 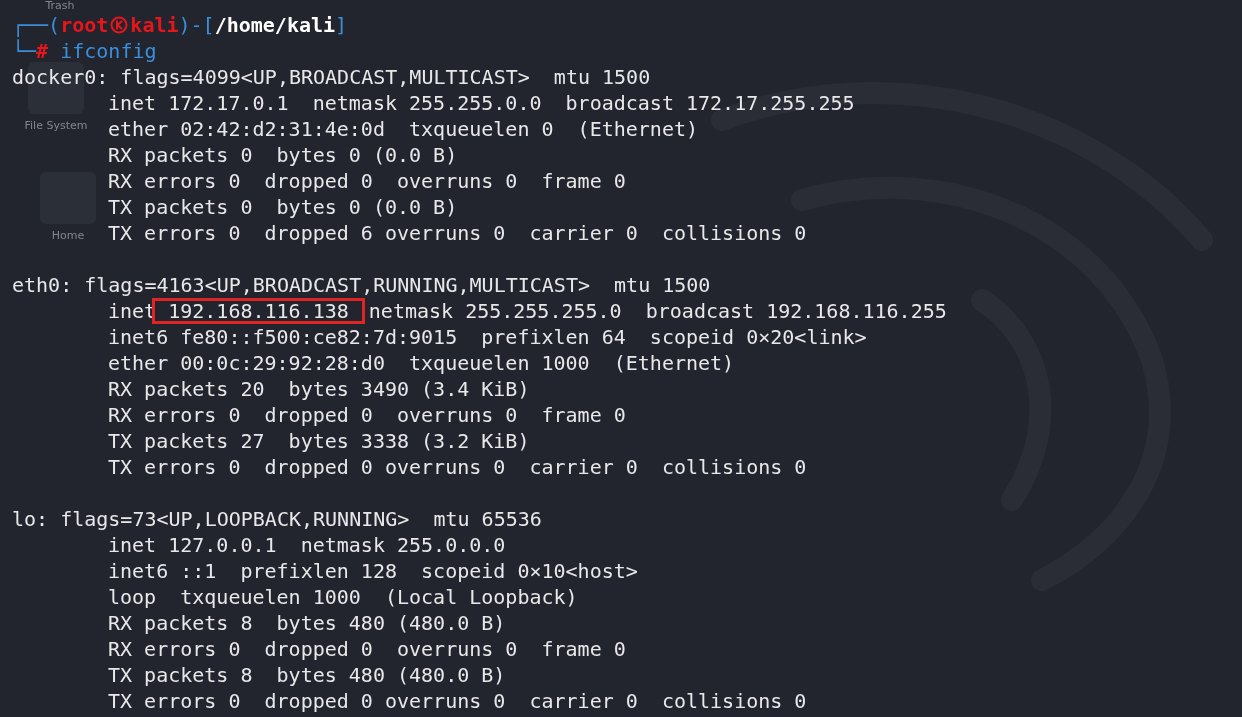 What do you see at coordinates (24, 51) in the screenshot?
I see `prompt-corner: └─` at bounding box center [24, 51].